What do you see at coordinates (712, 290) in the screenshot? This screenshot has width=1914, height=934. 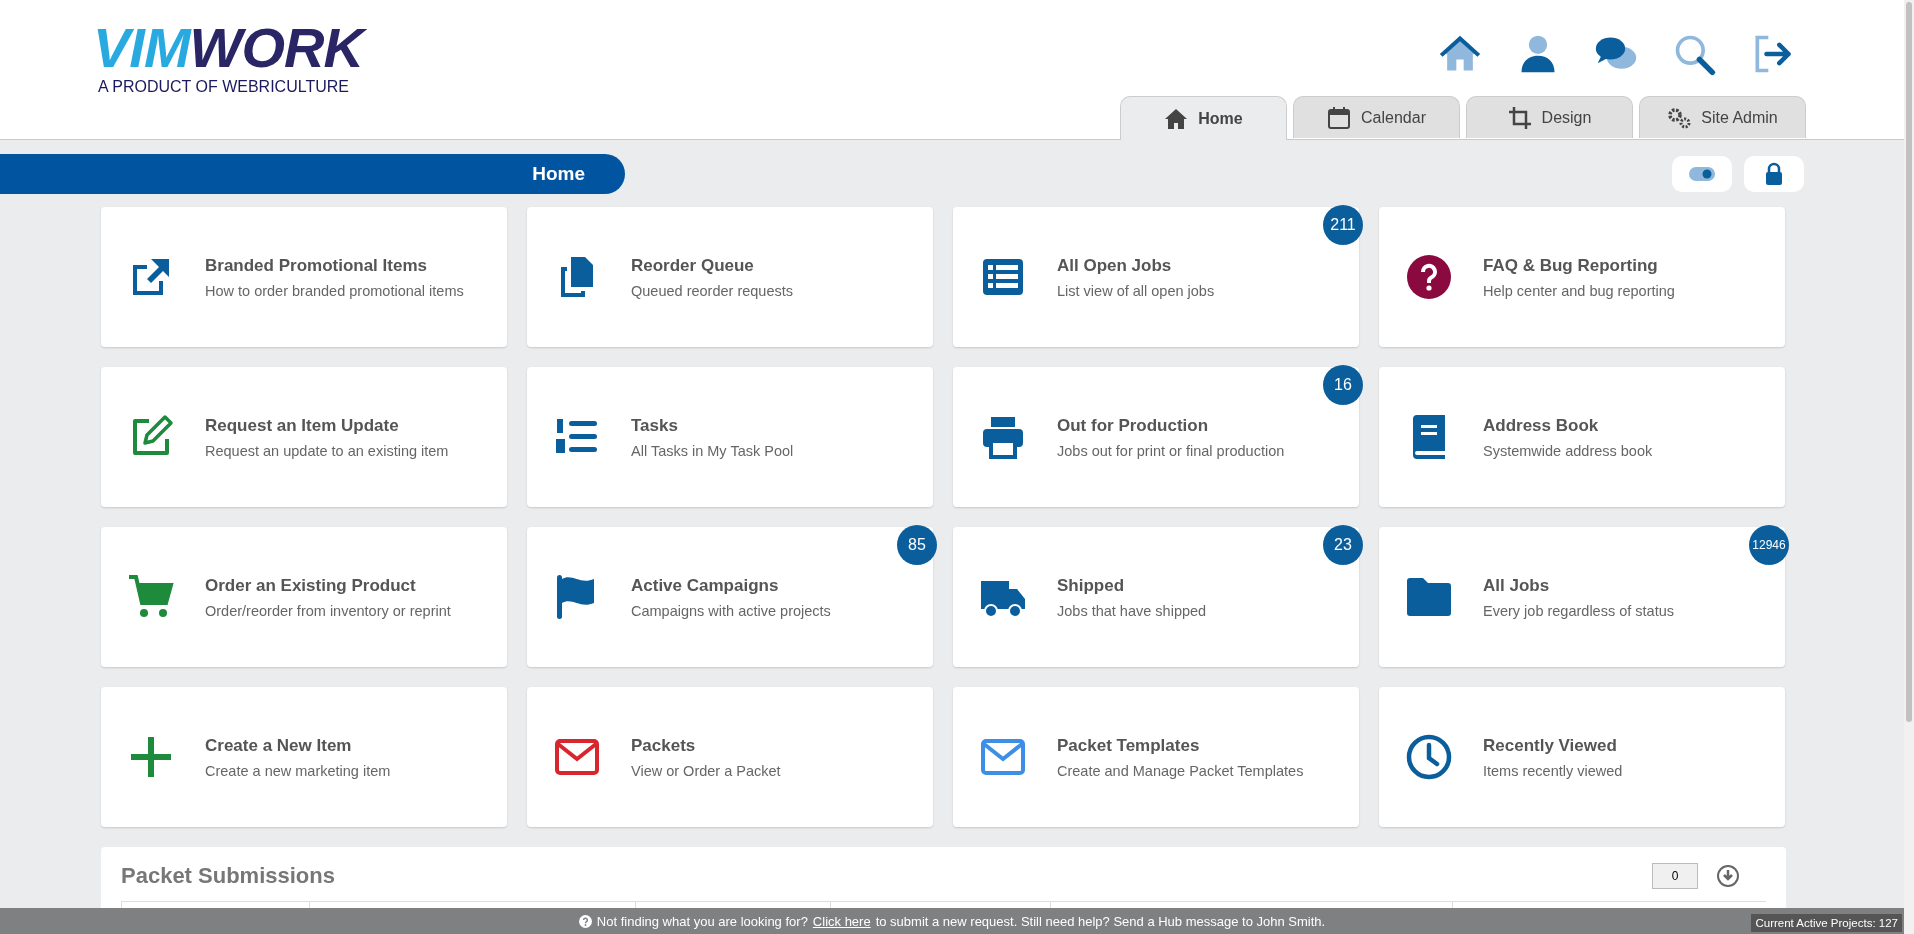 I see `card-subtitle: Queued reorder requests` at bounding box center [712, 290].